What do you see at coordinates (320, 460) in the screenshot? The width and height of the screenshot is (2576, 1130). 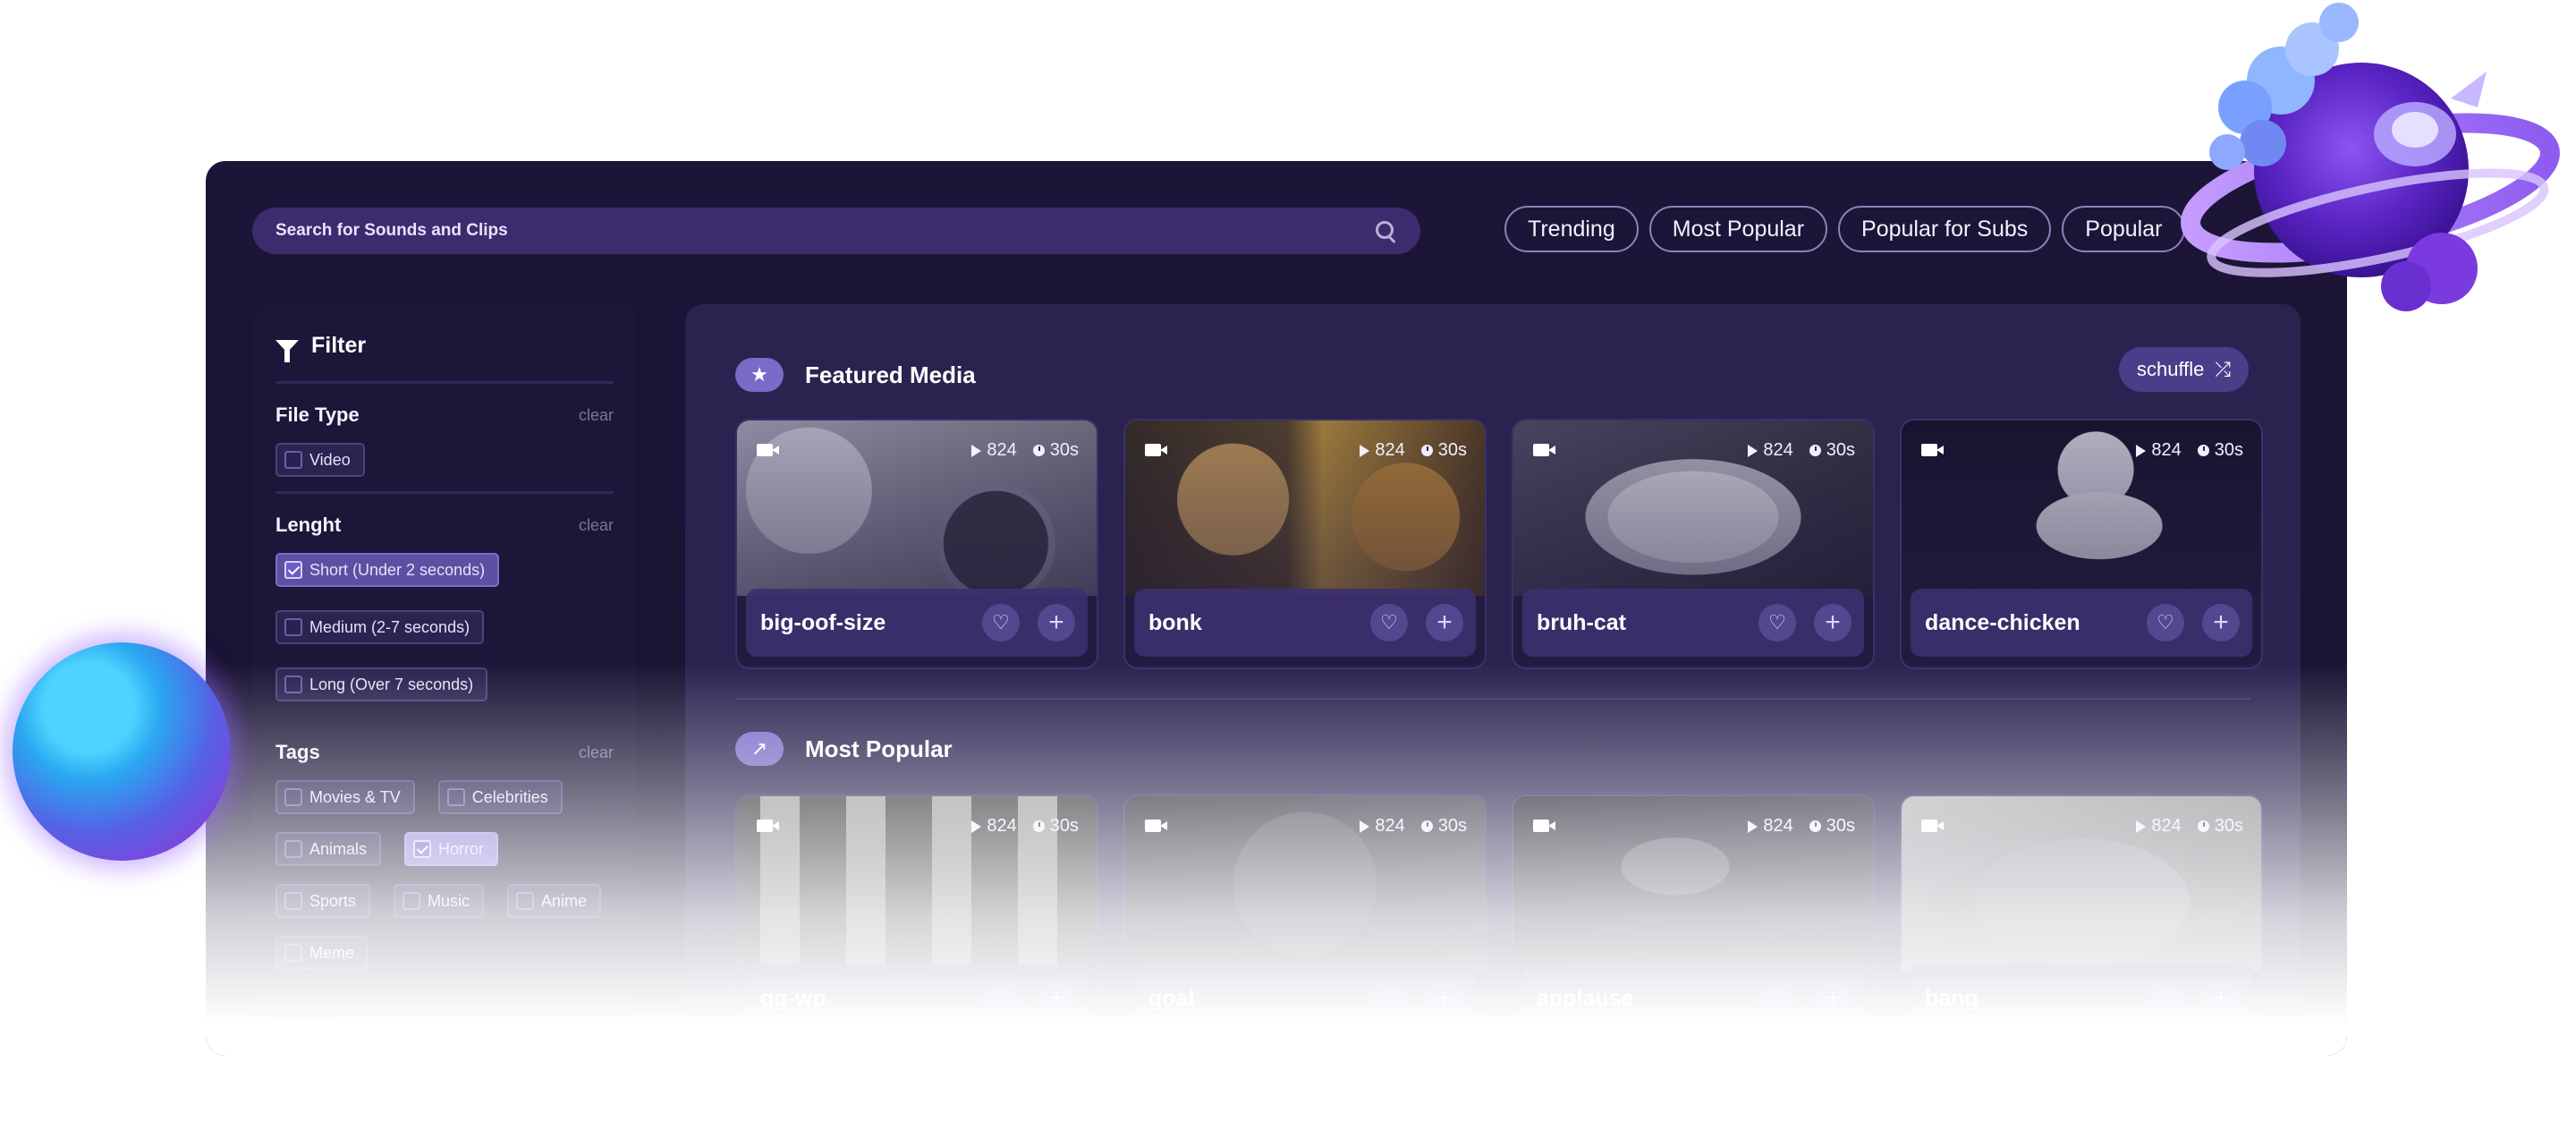 I see `checkbox-video: Video` at bounding box center [320, 460].